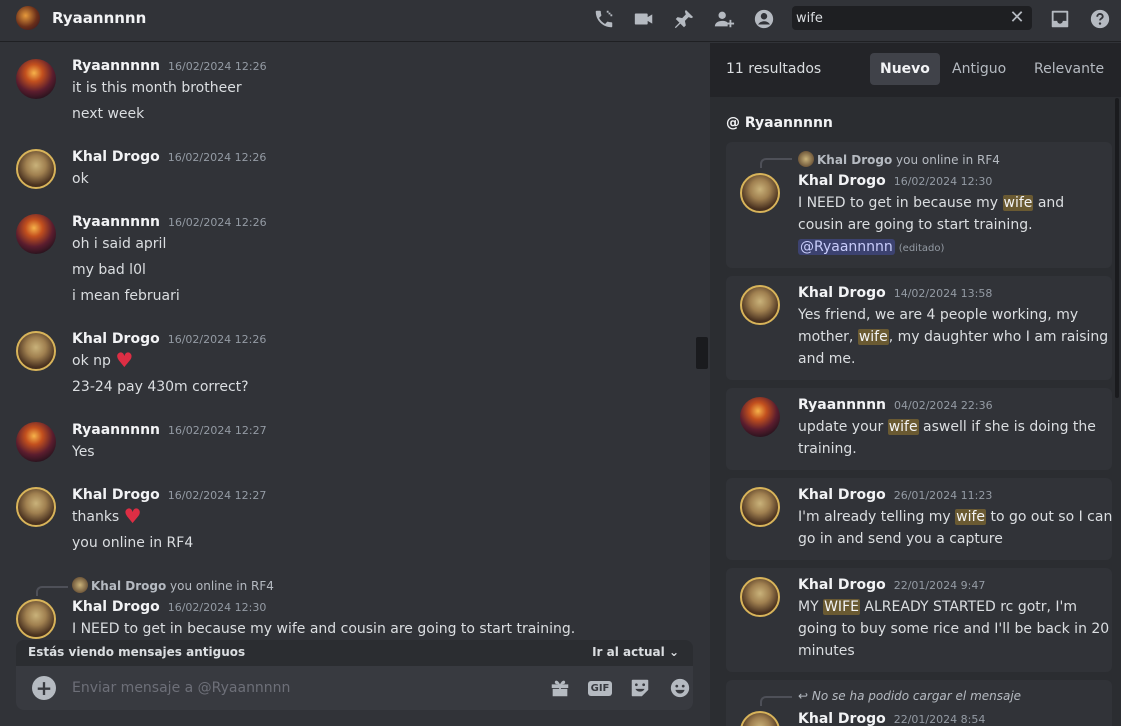 The height and width of the screenshot is (726, 1121). Describe the element at coordinates (99, 18) in the screenshot. I see `channel-title: Ryaannnnn` at that location.